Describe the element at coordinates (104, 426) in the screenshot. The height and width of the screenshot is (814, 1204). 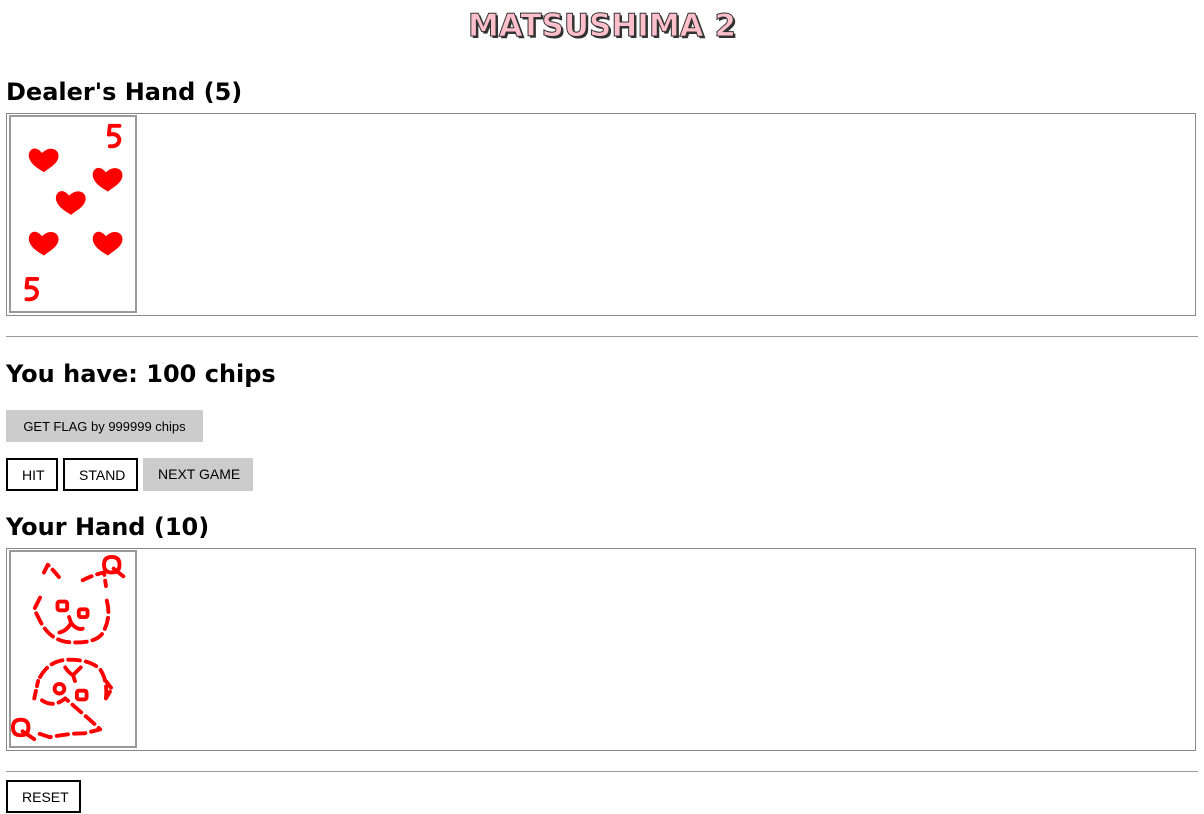
I see `get-flag-button: GET FLAG by 999999 chips` at that location.